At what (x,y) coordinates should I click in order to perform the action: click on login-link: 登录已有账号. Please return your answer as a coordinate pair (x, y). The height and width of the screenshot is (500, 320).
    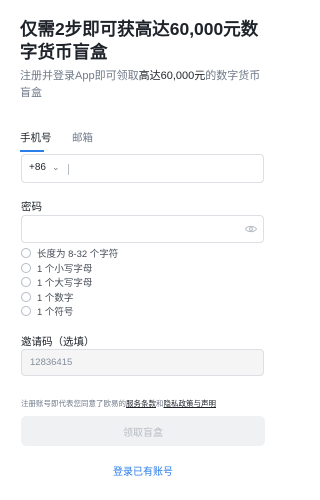
    Looking at the image, I should click on (143, 470).